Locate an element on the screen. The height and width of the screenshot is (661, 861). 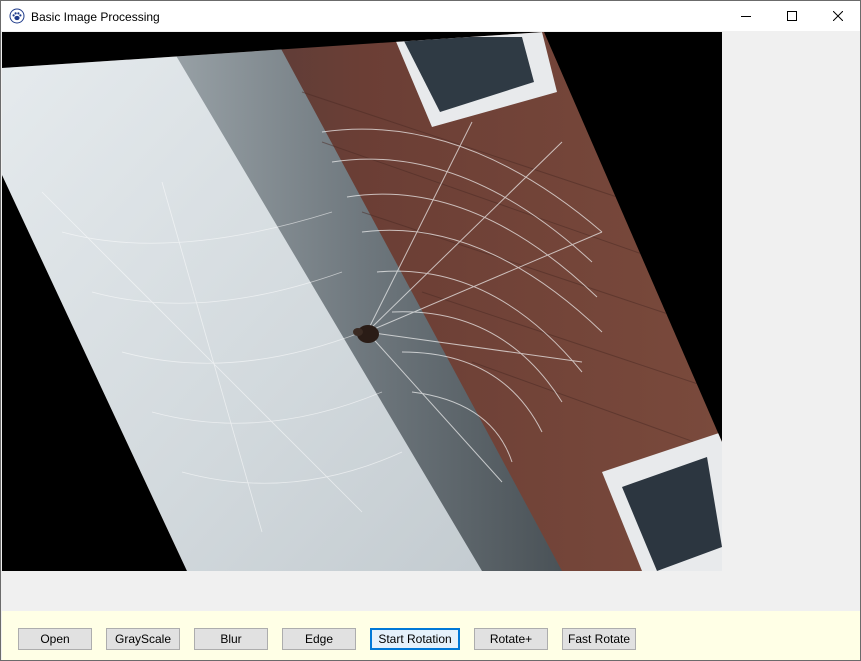
paw-icon is located at coordinates (17, 16).